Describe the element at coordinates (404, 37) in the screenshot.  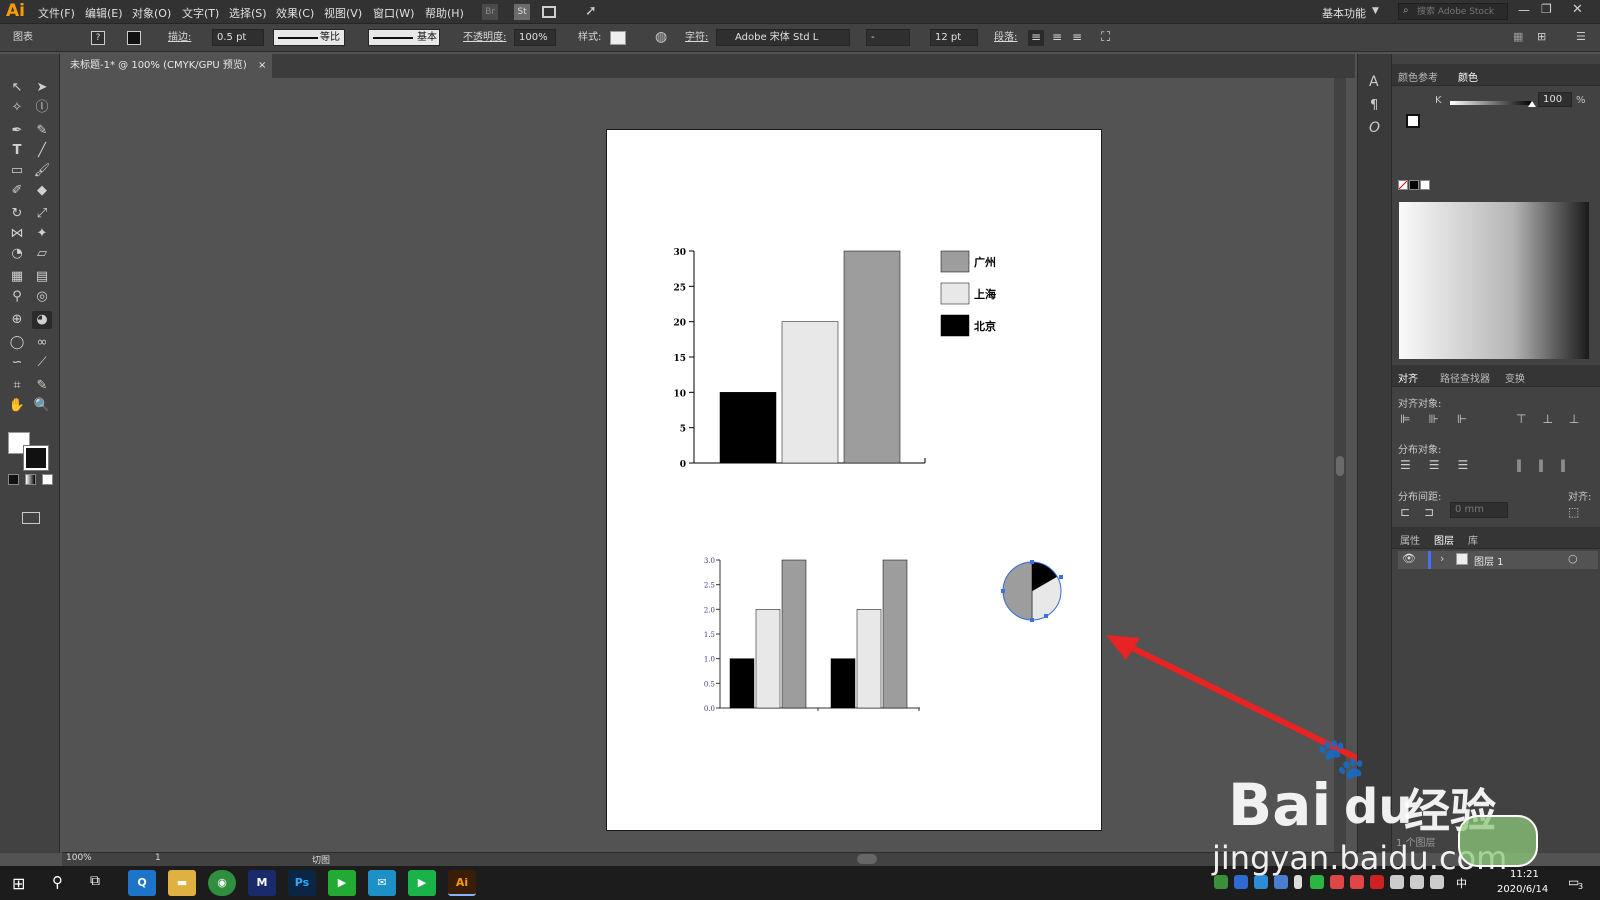
I see `brush-definition: 基本` at that location.